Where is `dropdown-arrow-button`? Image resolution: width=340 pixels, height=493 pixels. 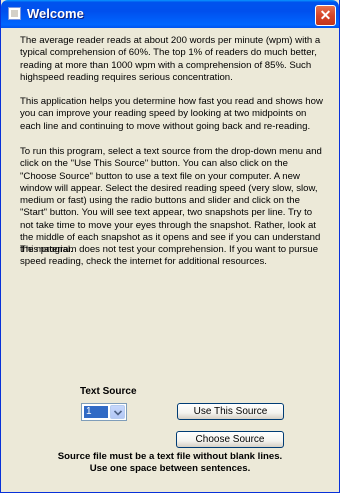 dropdown-arrow-button is located at coordinates (117, 412).